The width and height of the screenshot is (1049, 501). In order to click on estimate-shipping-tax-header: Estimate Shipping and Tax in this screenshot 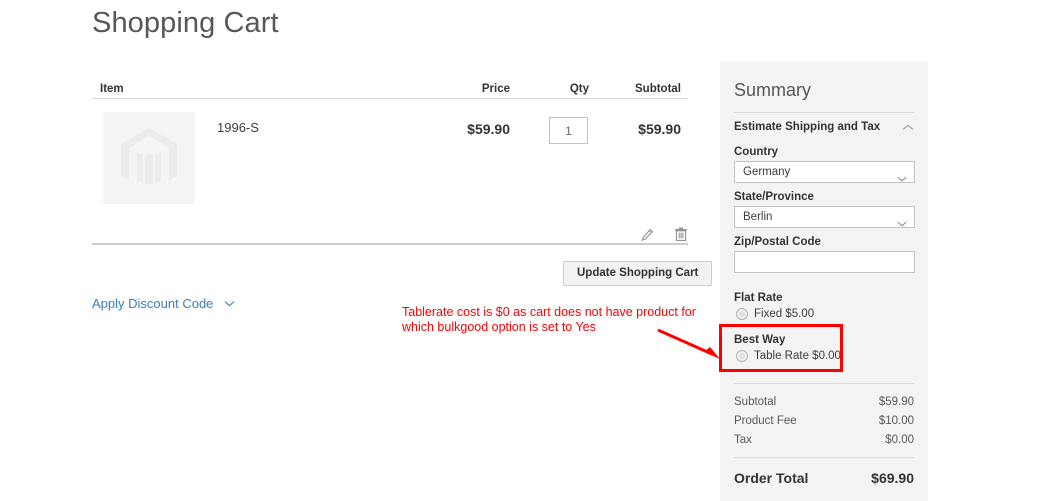, I will do `click(824, 125)`.